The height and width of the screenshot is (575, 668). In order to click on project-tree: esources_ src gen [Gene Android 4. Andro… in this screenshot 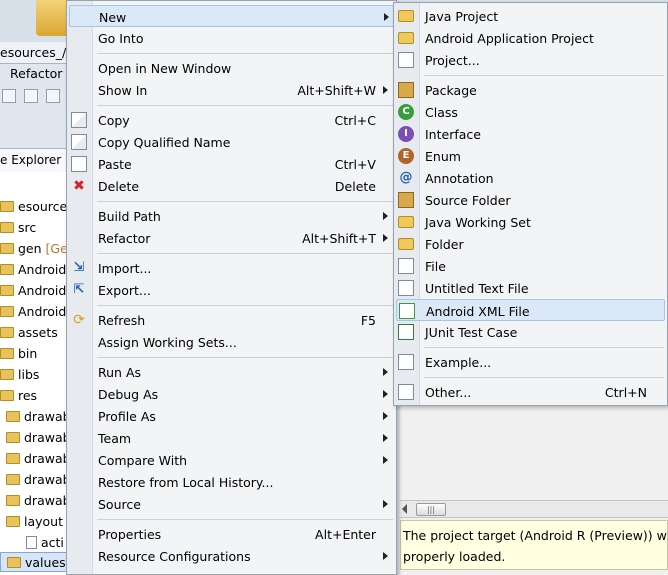, I will do `click(34, 373)`.